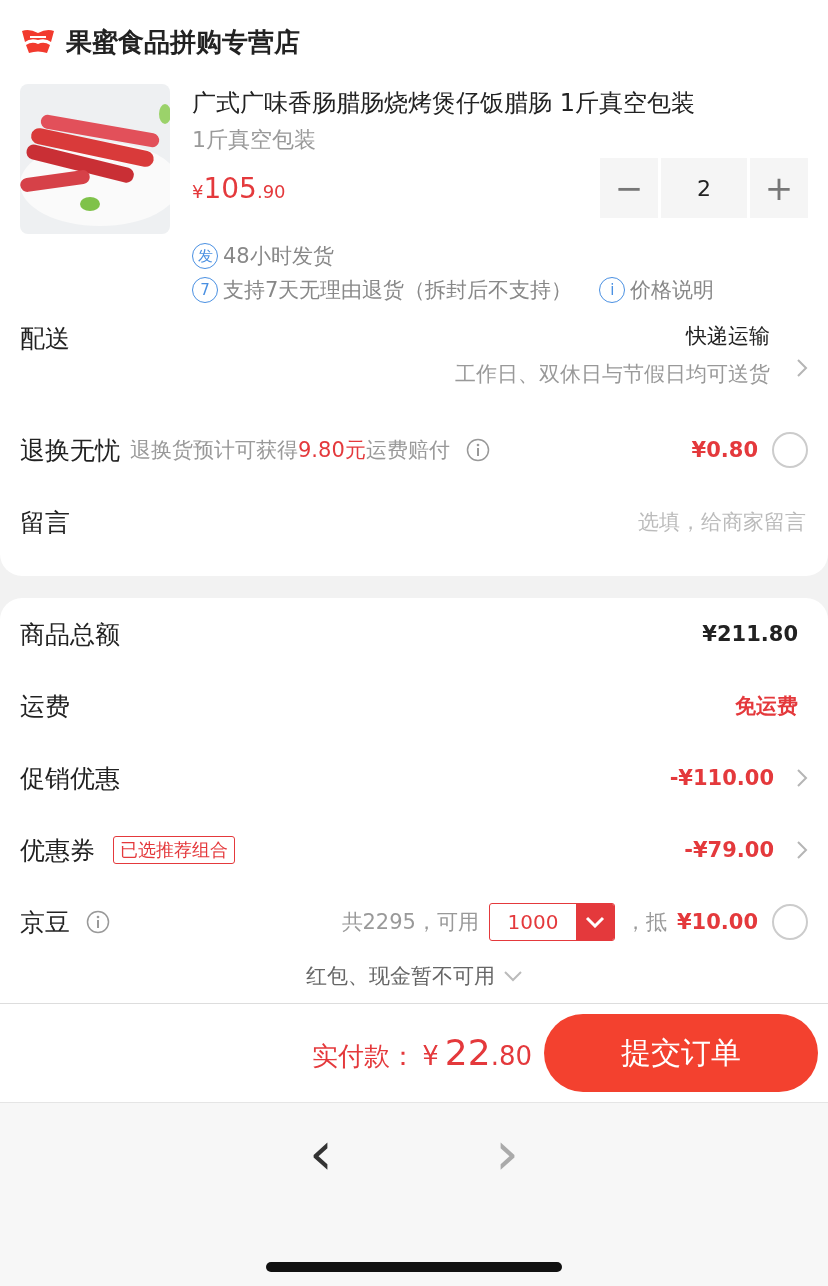 The image size is (828, 1286). Describe the element at coordinates (704, 188) in the screenshot. I see `quantity-field: 2` at that location.